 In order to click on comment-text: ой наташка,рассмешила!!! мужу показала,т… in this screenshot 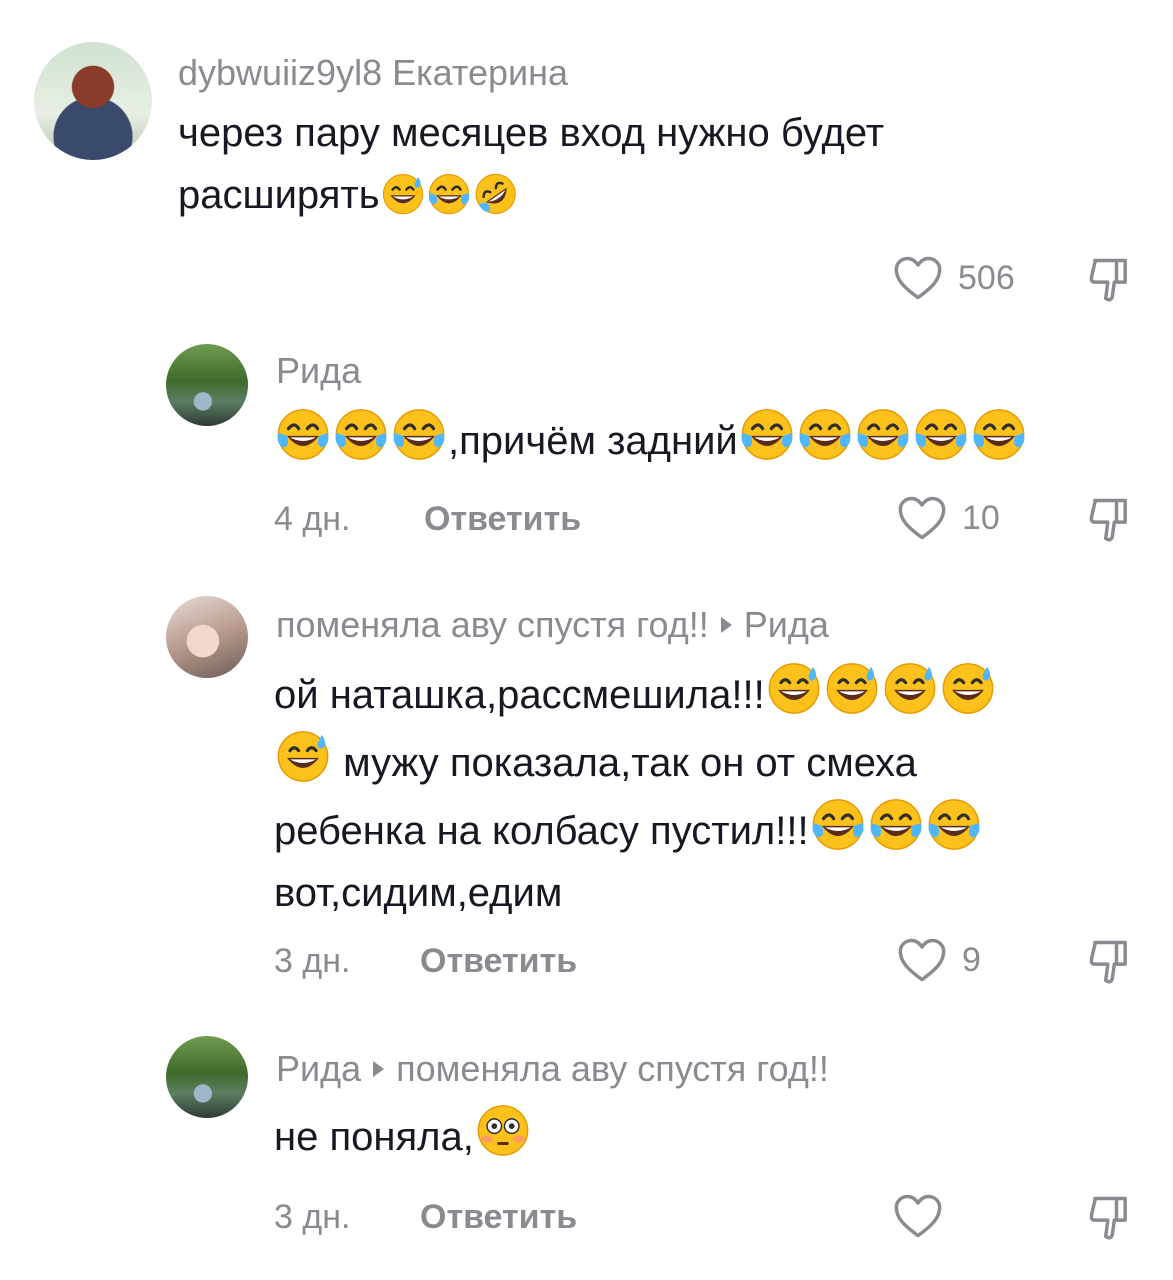, I will do `click(635, 791)`.